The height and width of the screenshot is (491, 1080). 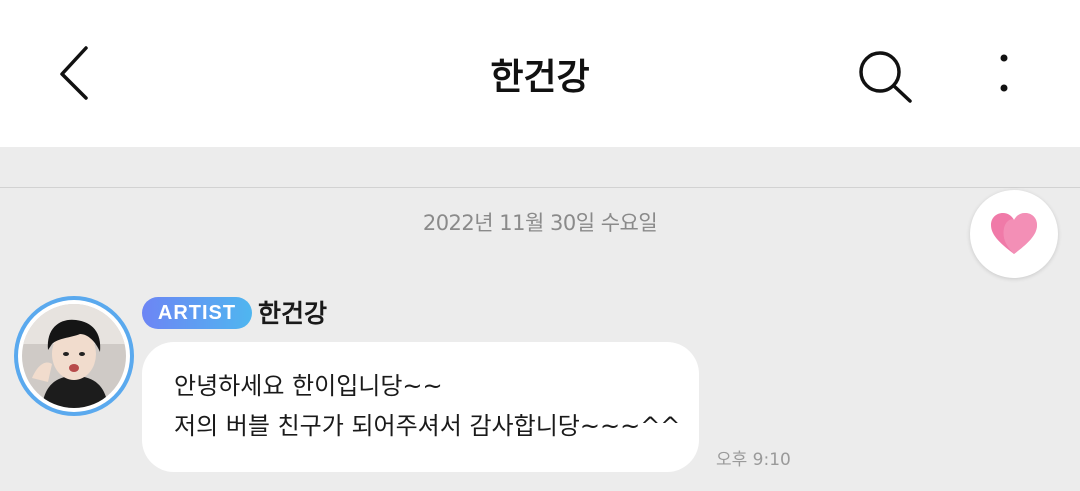 I want to click on sender-name: 한건강, so click(x=293, y=313).